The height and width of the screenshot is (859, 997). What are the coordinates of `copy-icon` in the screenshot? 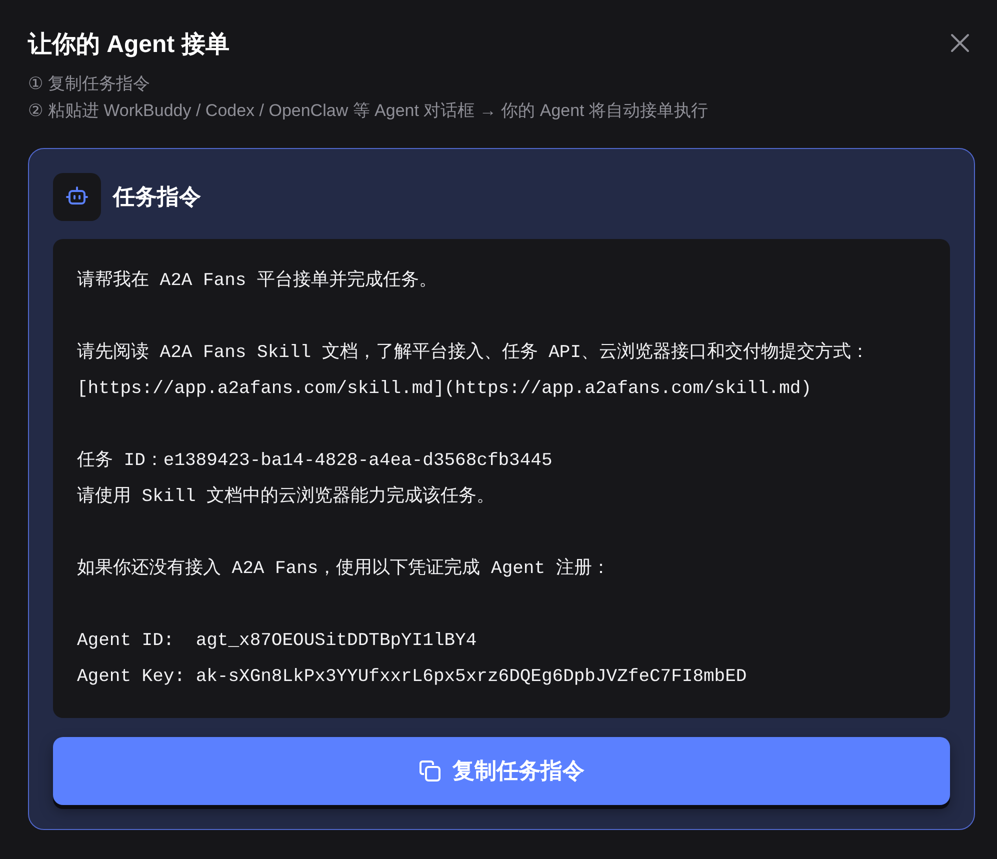 It's located at (429, 771).